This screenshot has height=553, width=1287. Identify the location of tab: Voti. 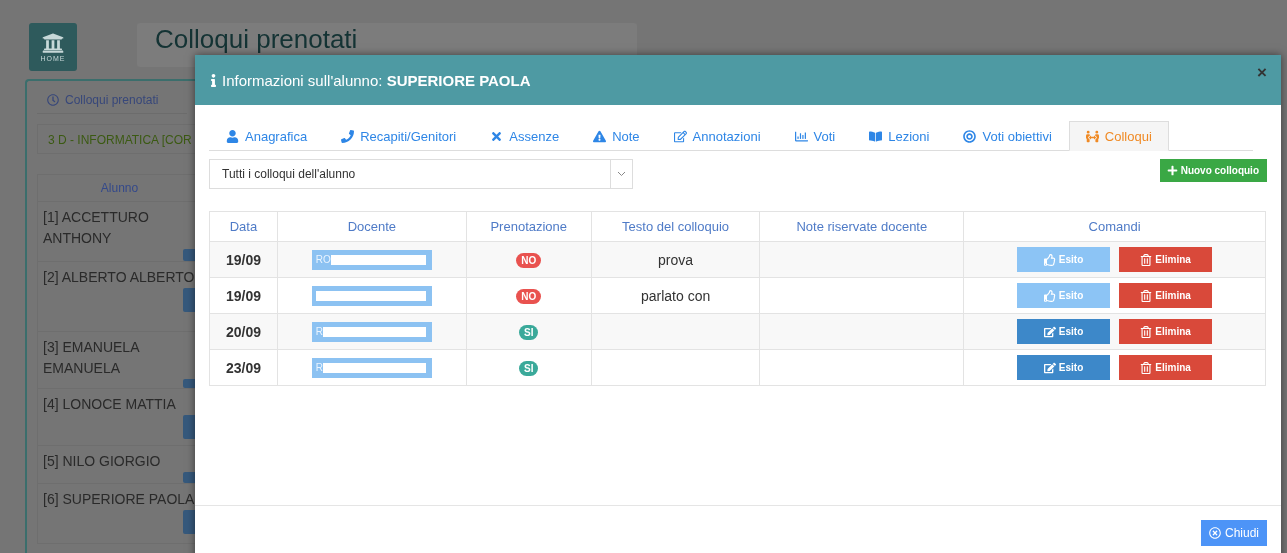
(815, 136).